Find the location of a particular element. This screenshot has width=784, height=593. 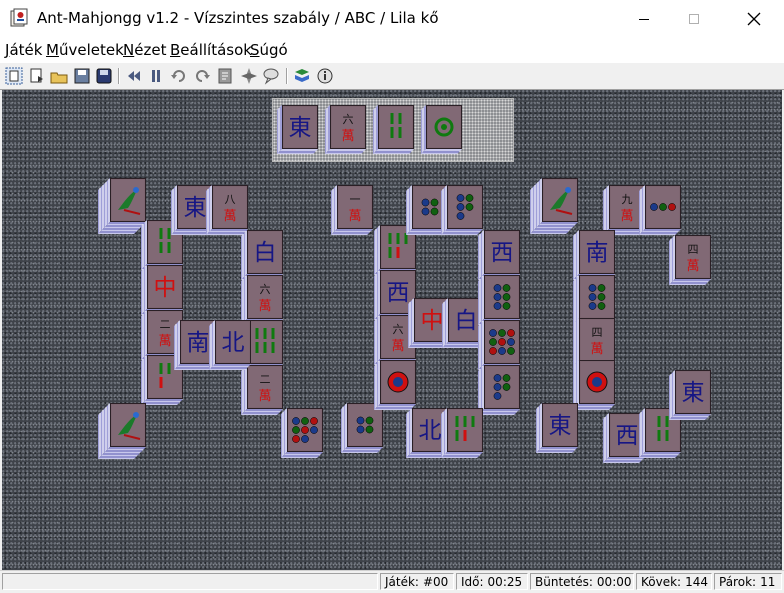

status-penalty: Büntetés: 00:00 is located at coordinates (582, 581).